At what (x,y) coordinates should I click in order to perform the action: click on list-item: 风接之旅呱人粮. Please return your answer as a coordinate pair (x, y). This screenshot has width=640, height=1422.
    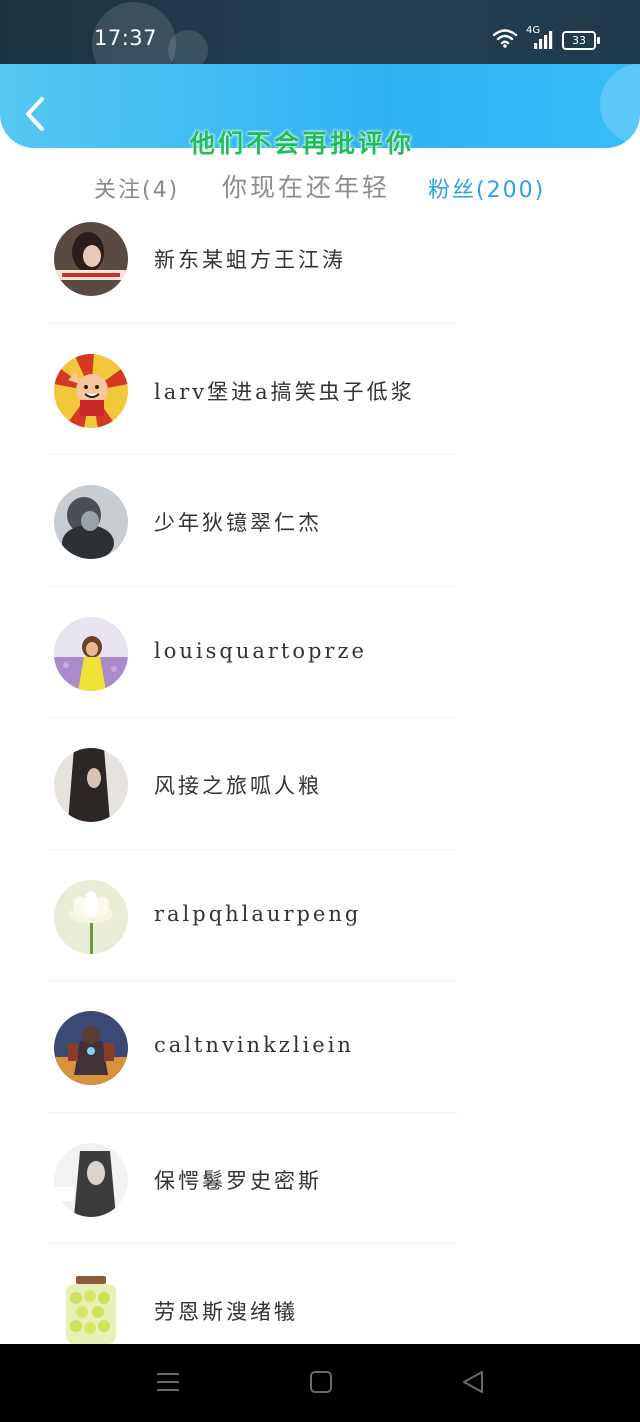
    Looking at the image, I should click on (320, 784).